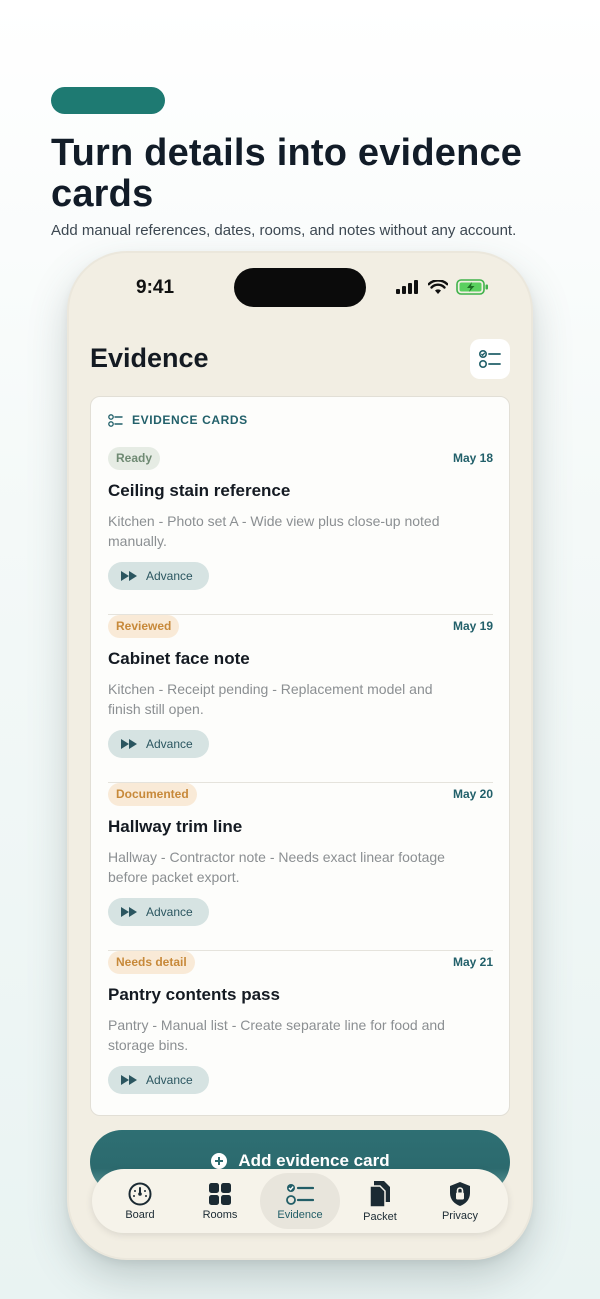 This screenshot has width=600, height=1299. What do you see at coordinates (300, 1214) in the screenshot?
I see `tab-label: Evidence` at bounding box center [300, 1214].